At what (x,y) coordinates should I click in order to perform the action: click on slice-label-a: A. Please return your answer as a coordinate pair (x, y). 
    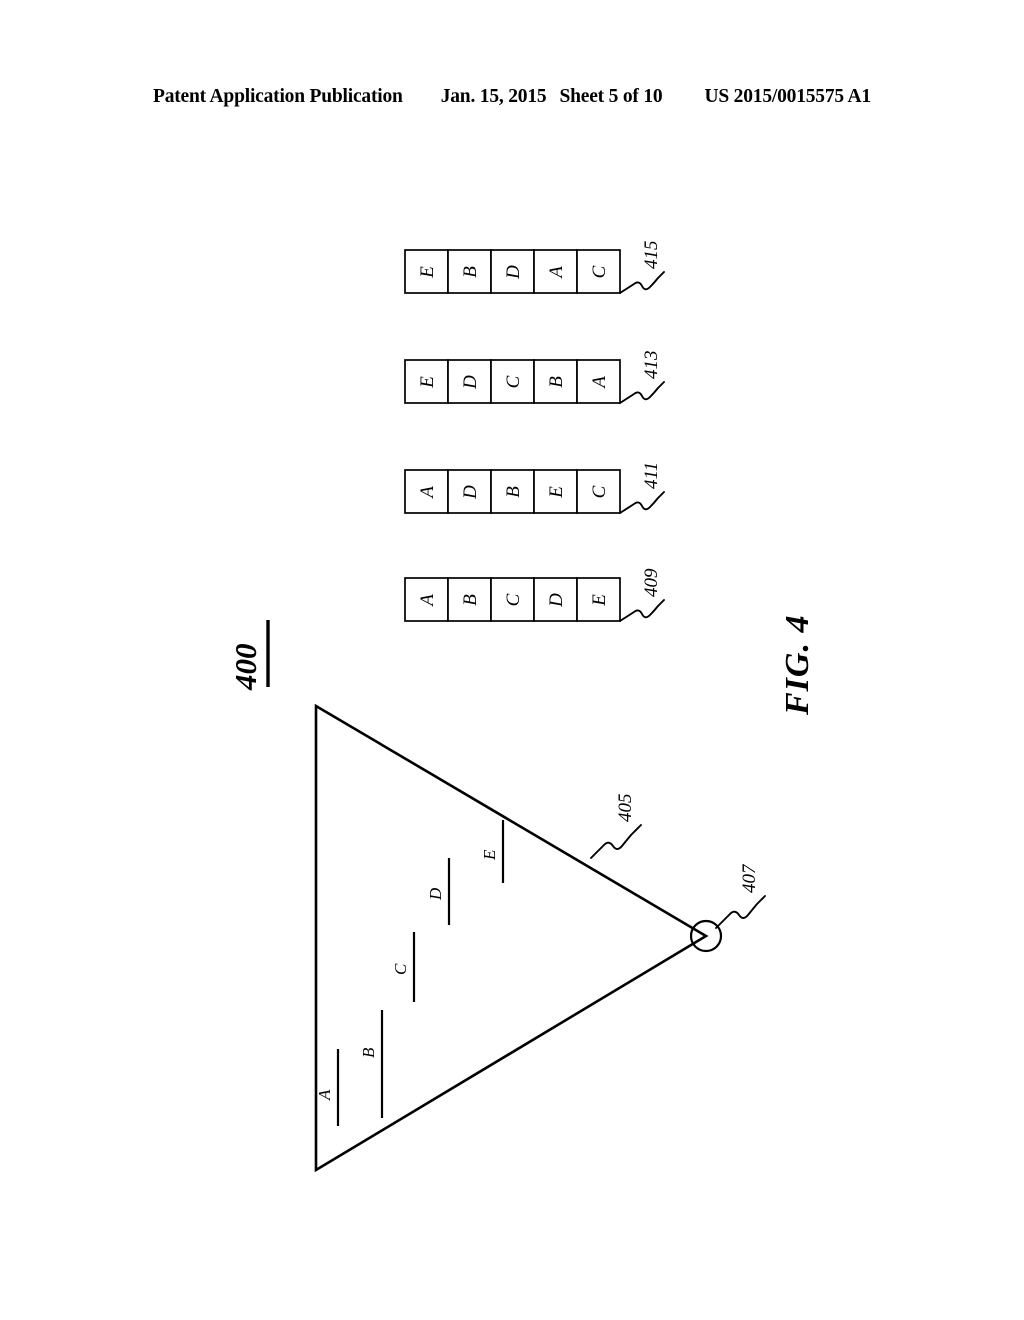
    Looking at the image, I should click on (324, 1095).